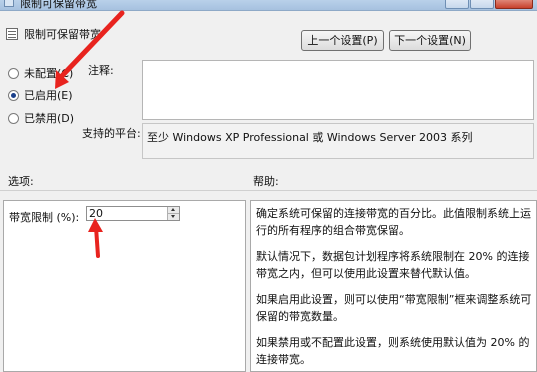 This screenshot has height=372, width=537. What do you see at coordinates (394, 308) in the screenshot?
I see `help-paragraph: 如果启用此设置，则可以使用“带宽限制”框来调整系统可保留的带宽数量。` at bounding box center [394, 308].